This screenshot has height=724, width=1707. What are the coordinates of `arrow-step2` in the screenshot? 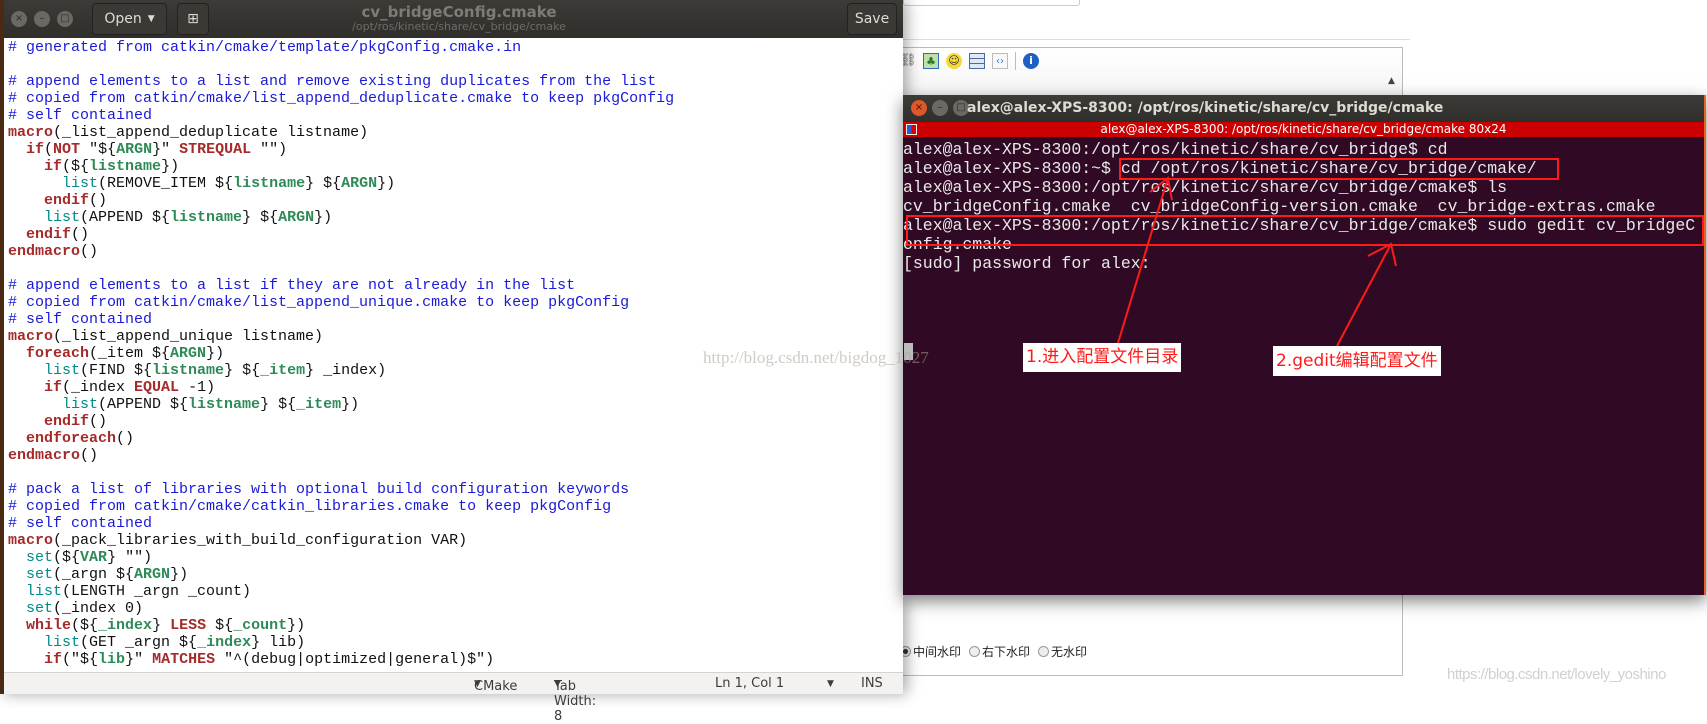 It's located at (1366, 294).